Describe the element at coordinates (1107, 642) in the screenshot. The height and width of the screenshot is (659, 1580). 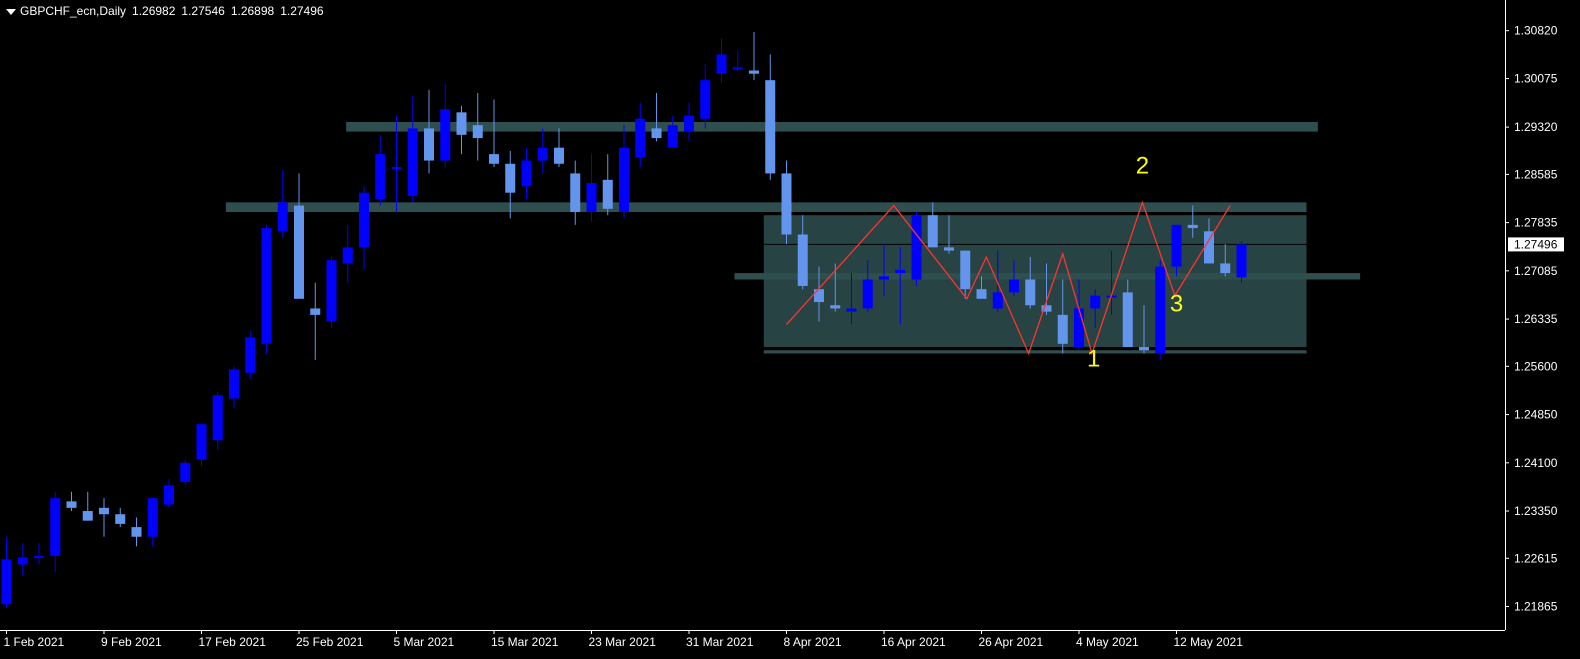
I see `x-tick-label: 4 May 2021` at that location.